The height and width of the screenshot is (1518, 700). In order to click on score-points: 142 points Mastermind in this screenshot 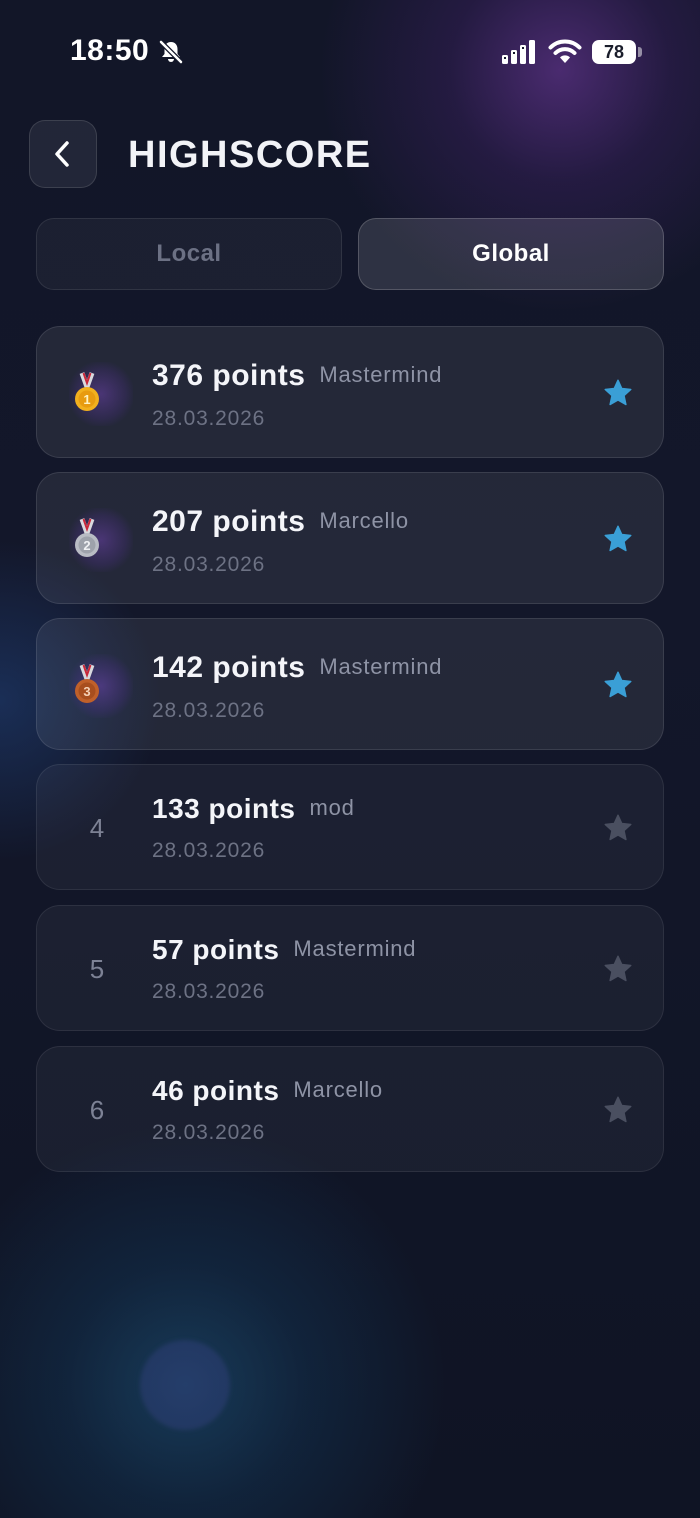, I will do `click(297, 668)`.